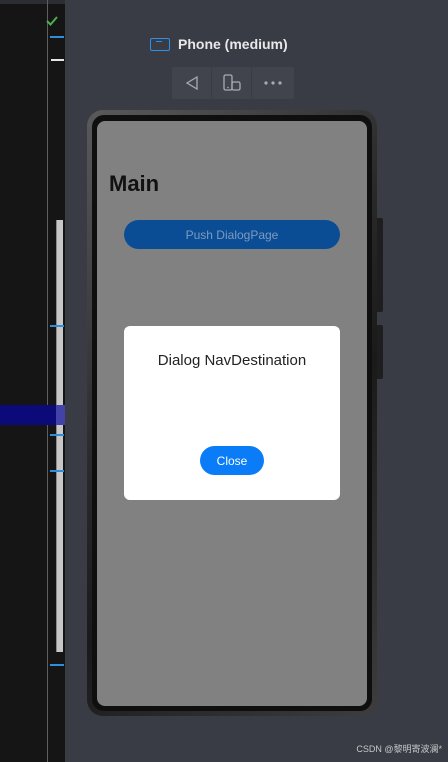  I want to click on rotate-button, so click(232, 83).